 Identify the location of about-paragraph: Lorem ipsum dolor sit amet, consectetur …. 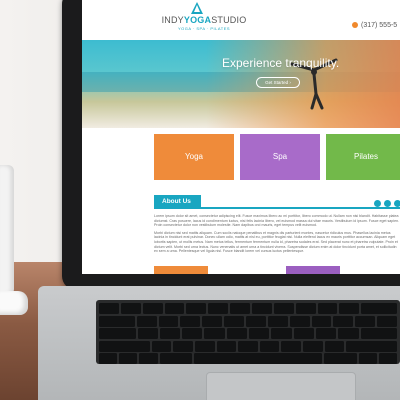
(277, 221).